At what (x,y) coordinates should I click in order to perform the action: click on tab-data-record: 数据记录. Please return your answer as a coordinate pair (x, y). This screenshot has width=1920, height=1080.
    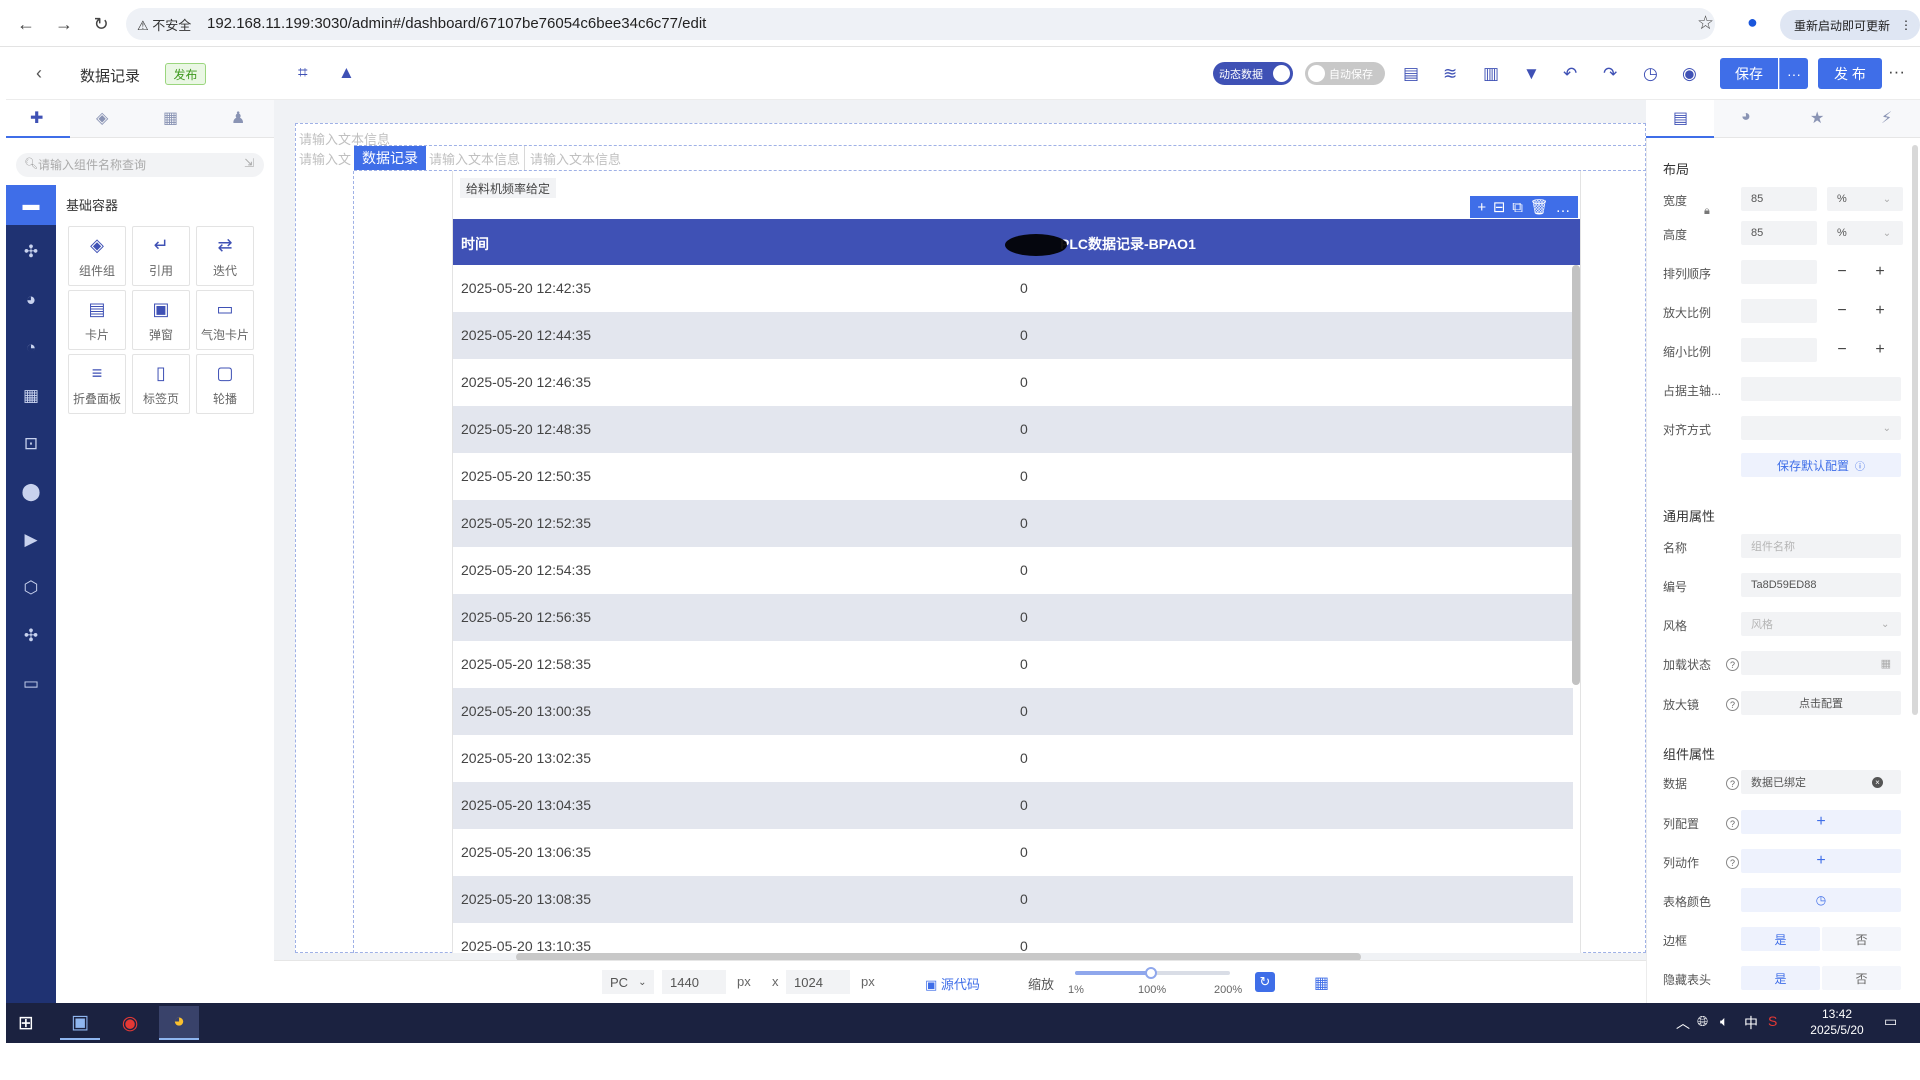
    Looking at the image, I should click on (390, 158).